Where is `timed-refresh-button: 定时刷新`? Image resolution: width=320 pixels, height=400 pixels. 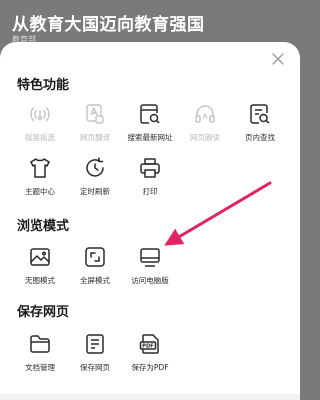 timed-refresh-button: 定时刷新 is located at coordinates (95, 176).